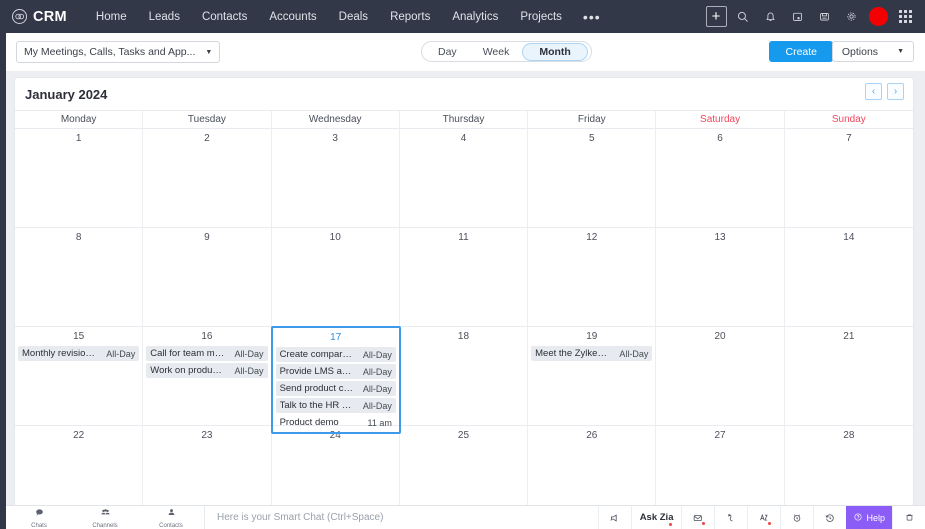 The width and height of the screenshot is (925, 529). What do you see at coordinates (336, 277) in the screenshot?
I see `calendar-day-cell: 10` at bounding box center [336, 277].